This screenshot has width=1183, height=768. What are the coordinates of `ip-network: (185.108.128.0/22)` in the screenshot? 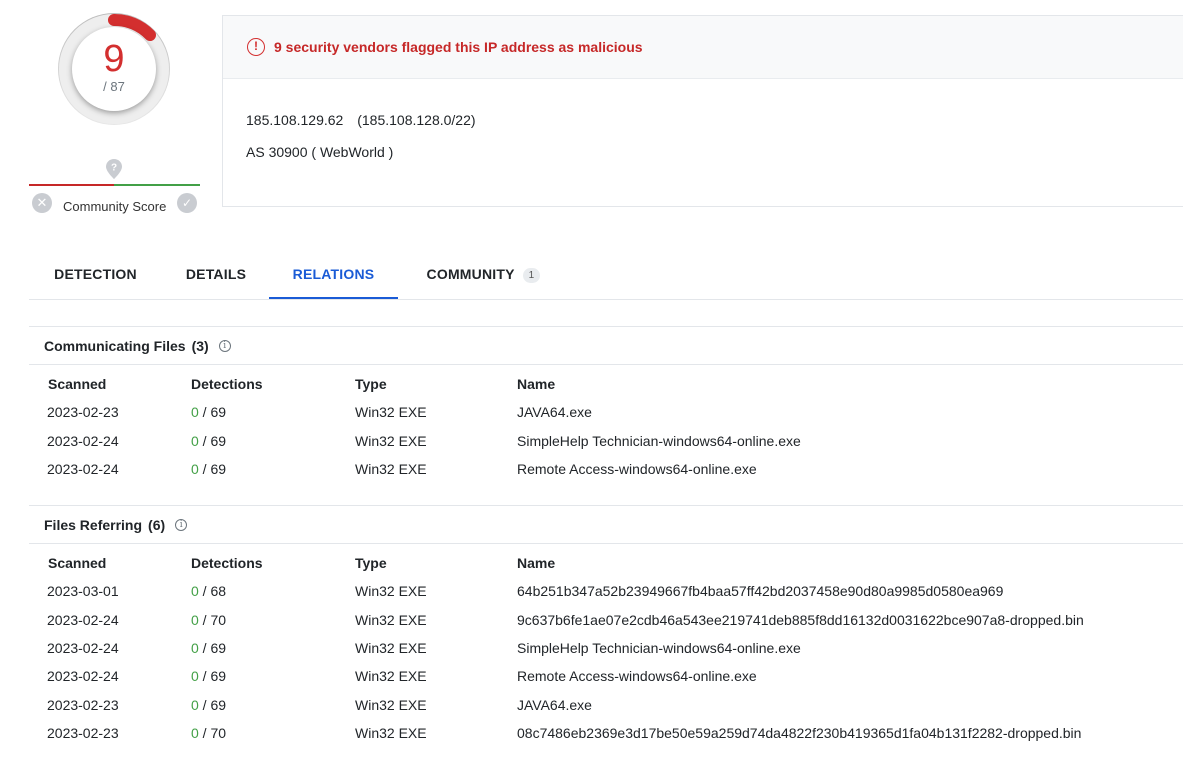 It's located at (416, 120).